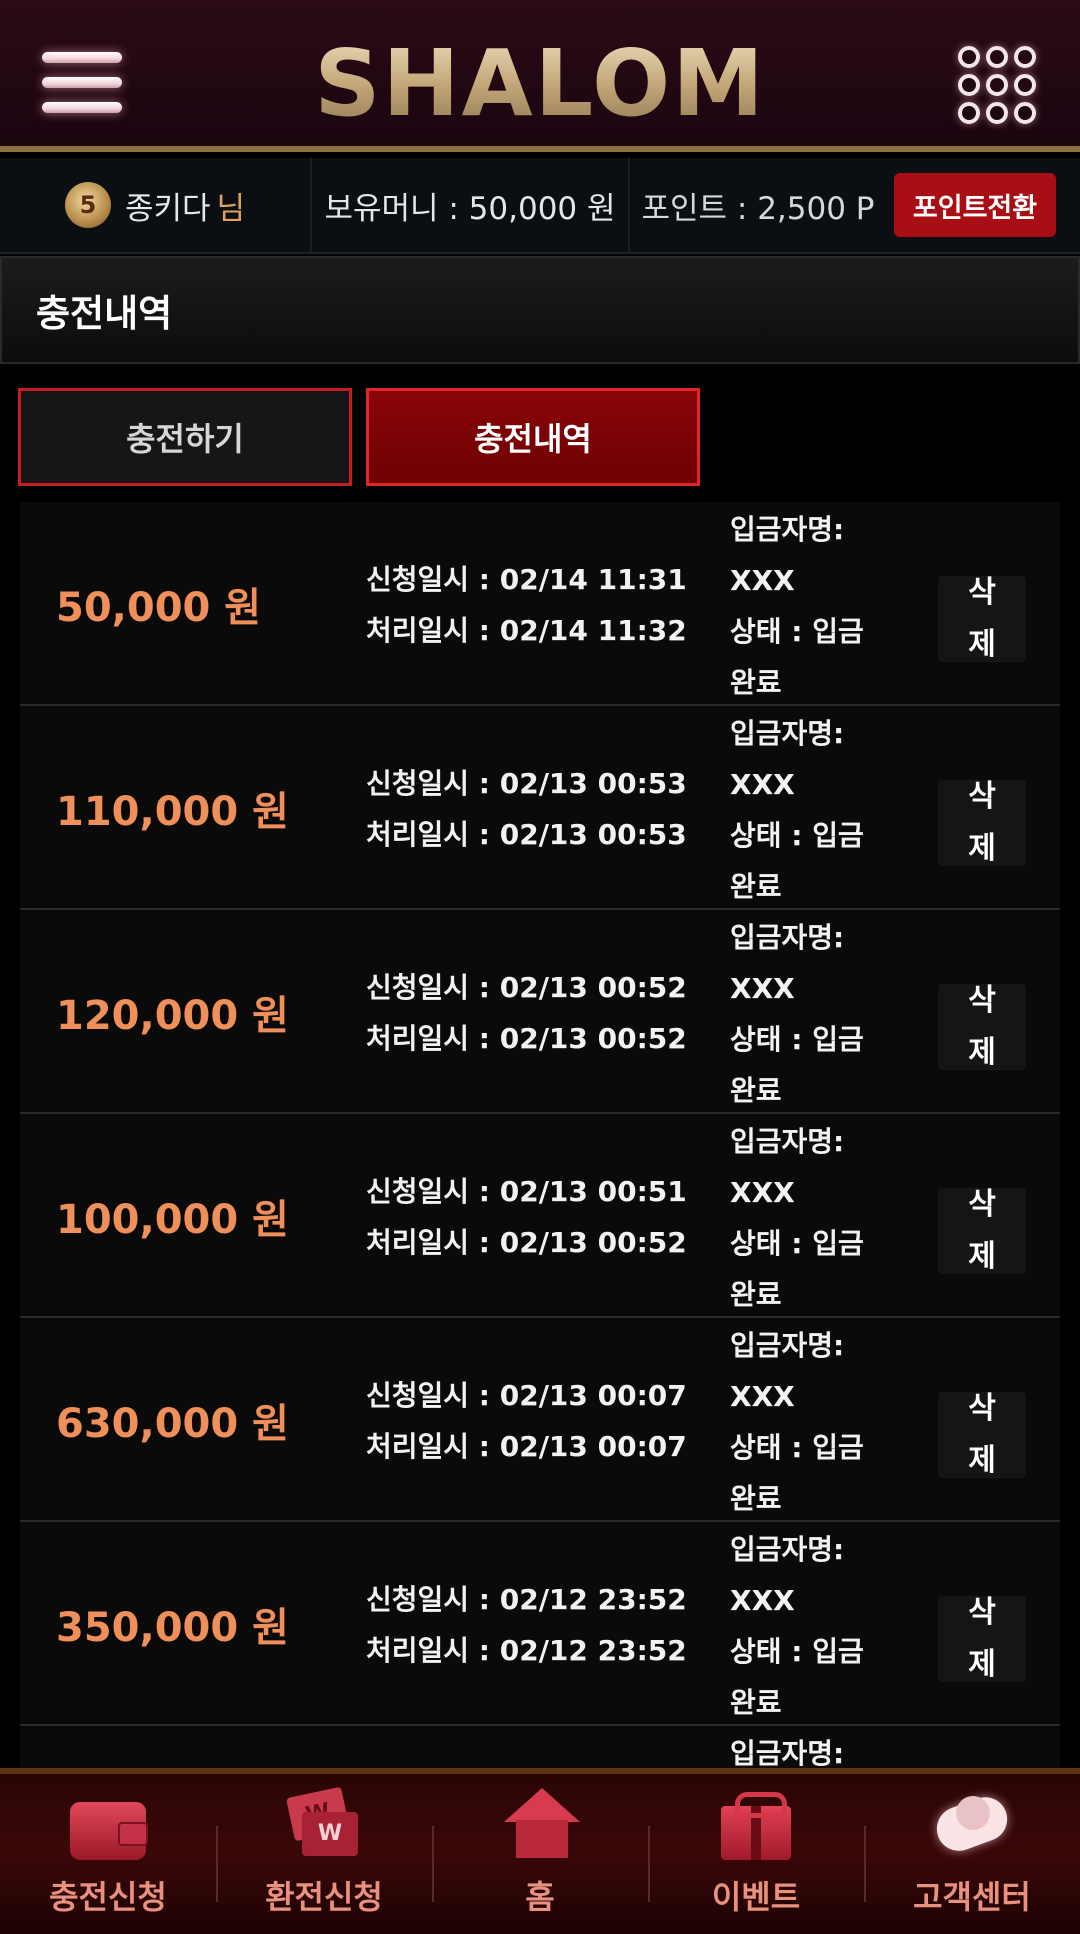 The width and height of the screenshot is (1080, 1934). I want to click on row-requested: 신청일시 : 02/13 00:51, so click(526, 1191).